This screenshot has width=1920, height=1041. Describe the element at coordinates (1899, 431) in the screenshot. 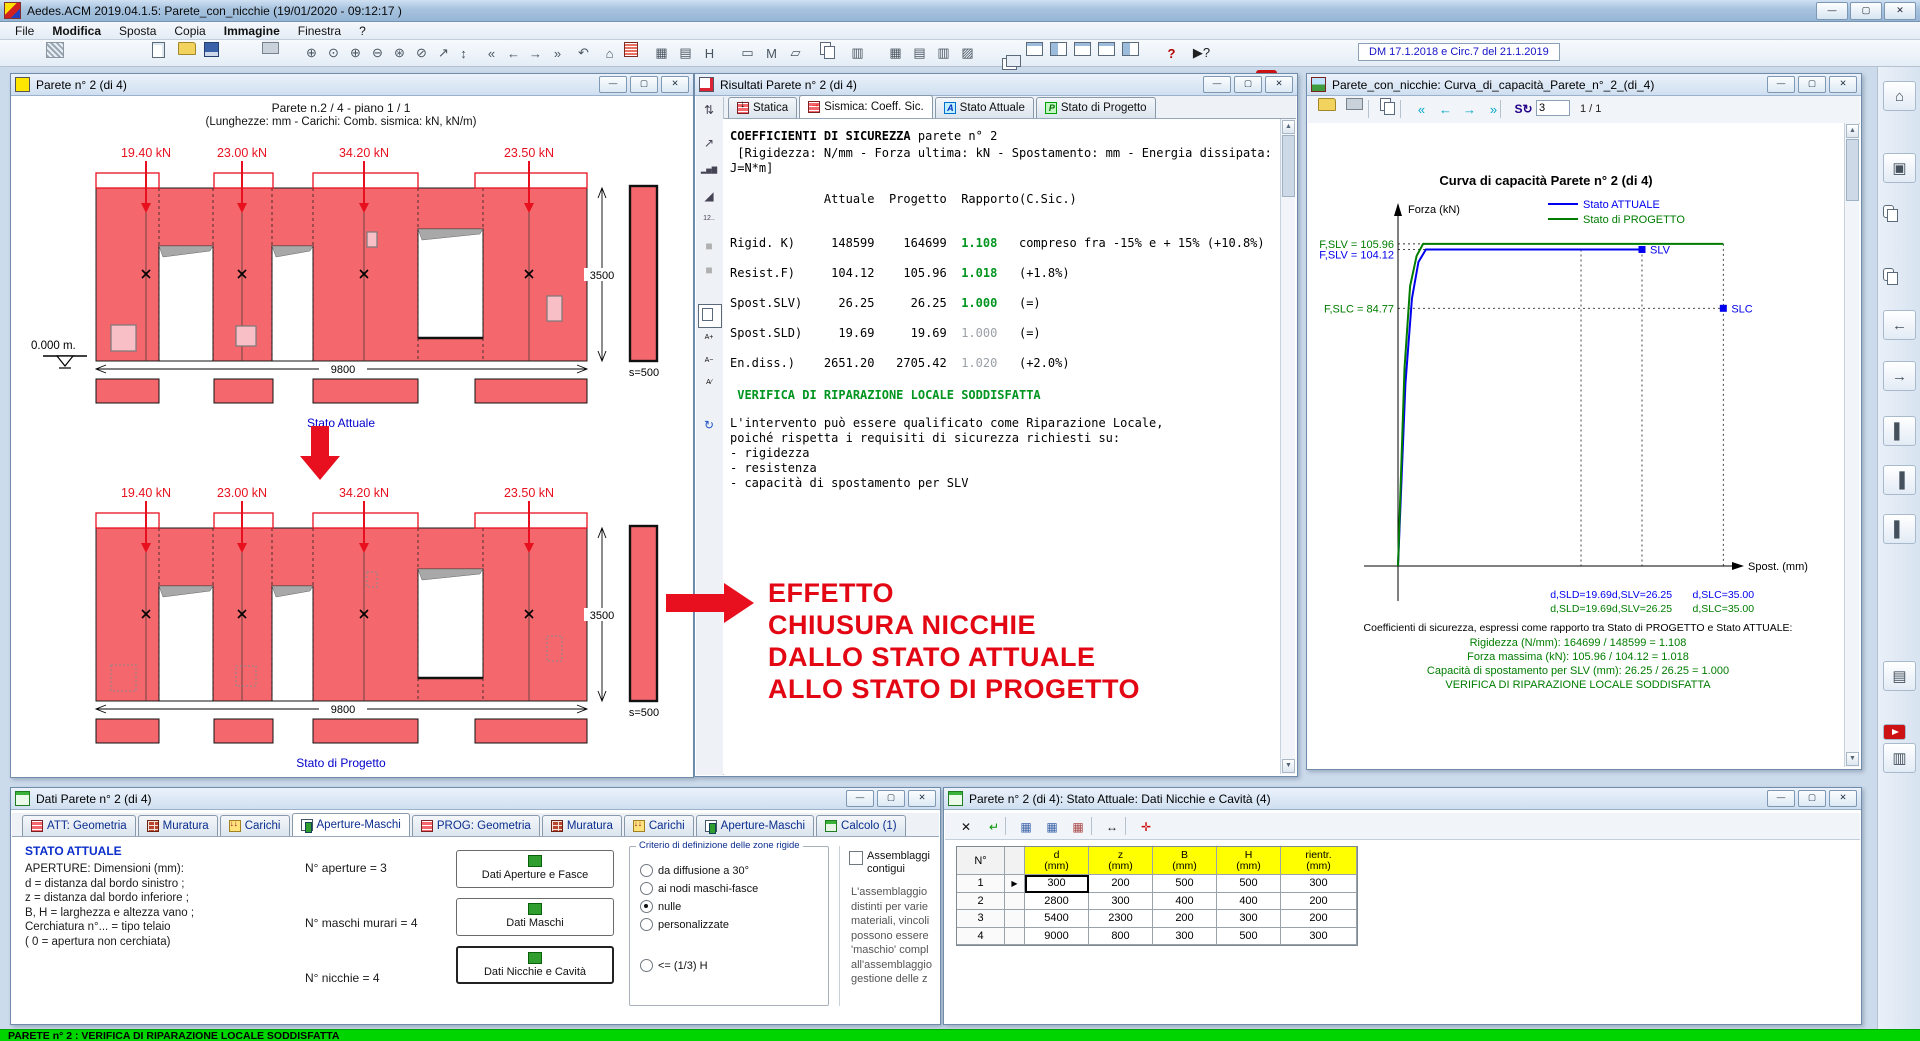

I see `column-tool-icon-1: ▌` at that location.